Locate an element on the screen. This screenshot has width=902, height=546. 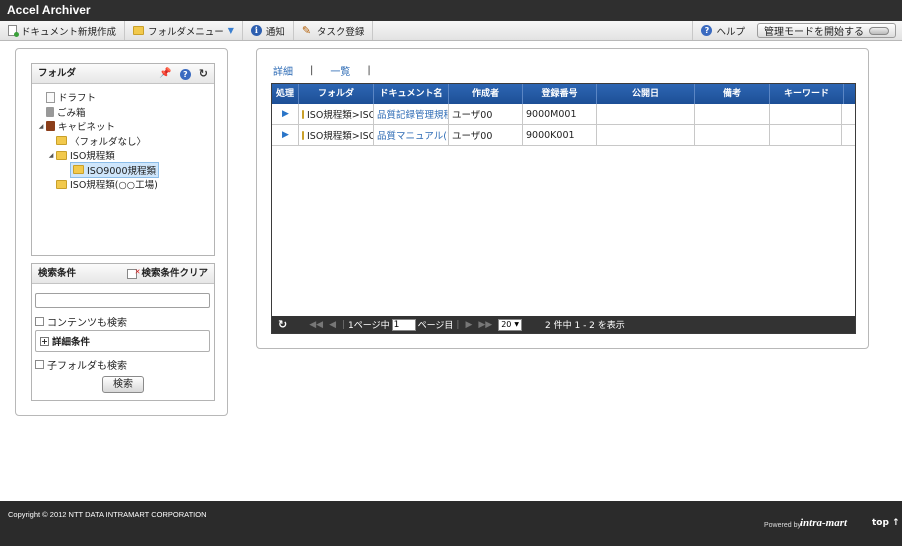
brand-logo: intra-mart is located at coordinates (824, 523).